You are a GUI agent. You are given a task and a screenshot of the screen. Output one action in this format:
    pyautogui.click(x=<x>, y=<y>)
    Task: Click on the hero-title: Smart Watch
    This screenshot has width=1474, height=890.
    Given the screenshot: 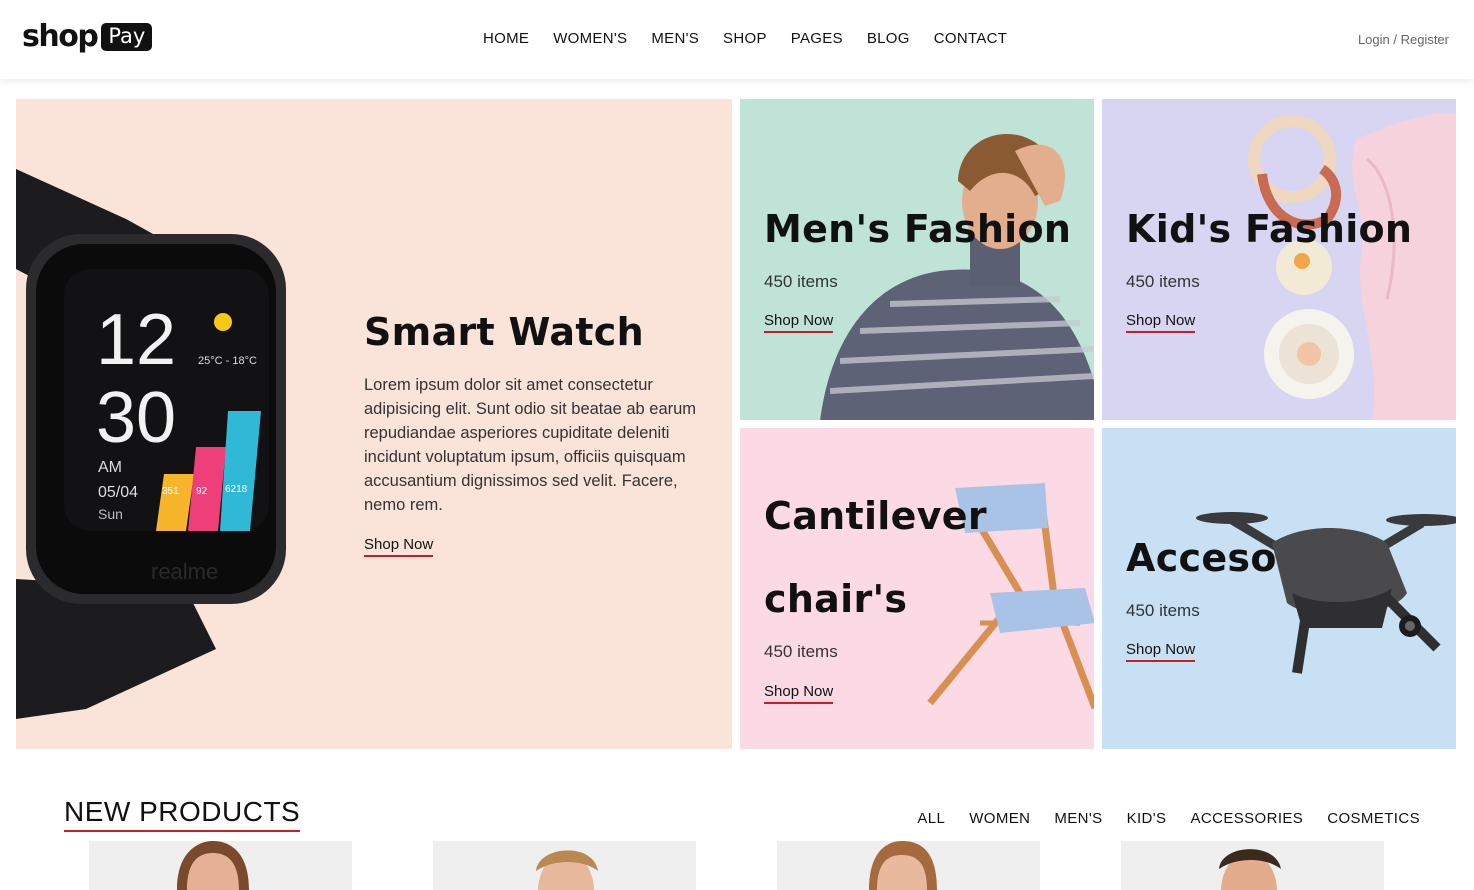 What is the action you would take?
    pyautogui.click(x=504, y=332)
    